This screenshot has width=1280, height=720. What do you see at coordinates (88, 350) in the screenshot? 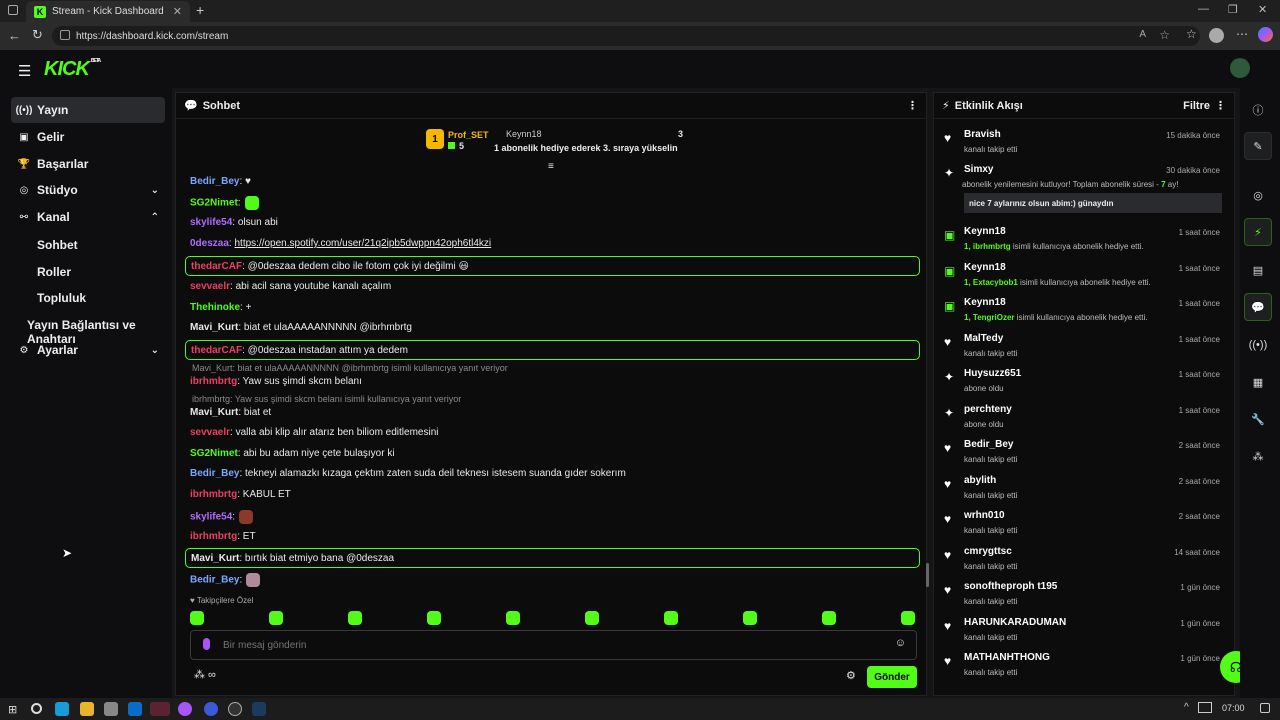
I see `sidebar-item-ayarlar: ⚙ Ayarlar ⌄` at bounding box center [88, 350].